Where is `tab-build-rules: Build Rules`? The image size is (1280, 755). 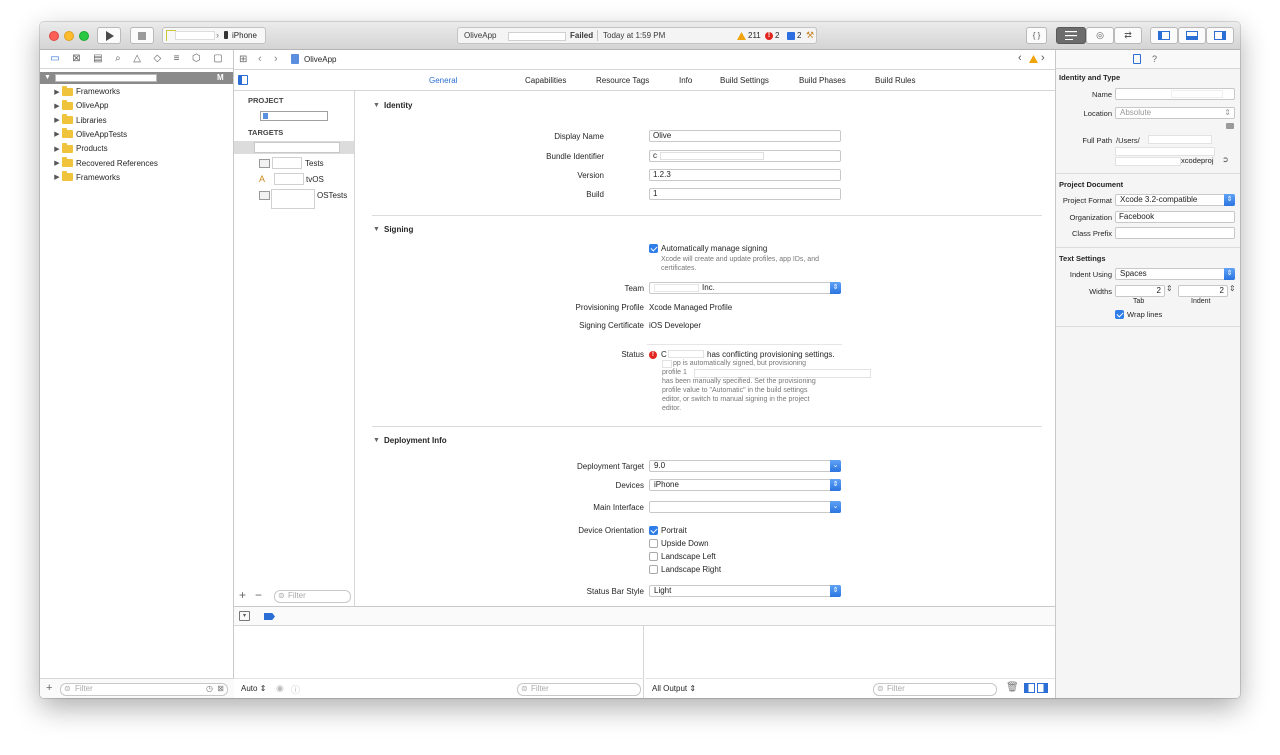 tab-build-rules: Build Rules is located at coordinates (895, 80).